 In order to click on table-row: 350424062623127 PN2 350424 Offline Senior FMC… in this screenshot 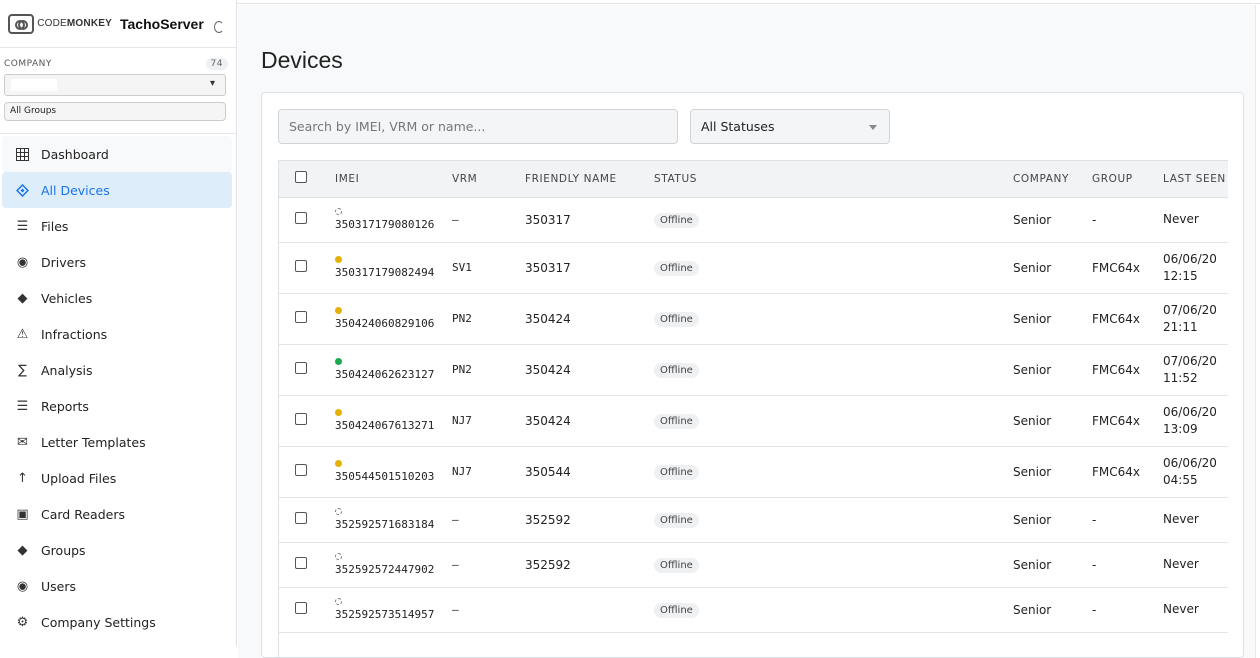, I will do `click(753, 370)`.